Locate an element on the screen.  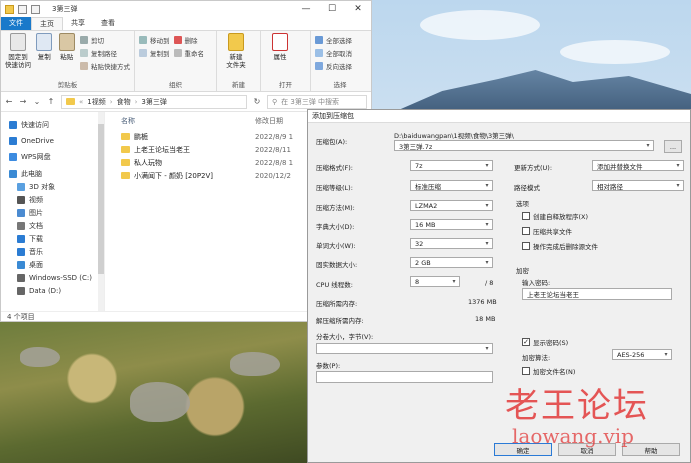
maximize-button: ☐ is located at coordinates (332, 9).